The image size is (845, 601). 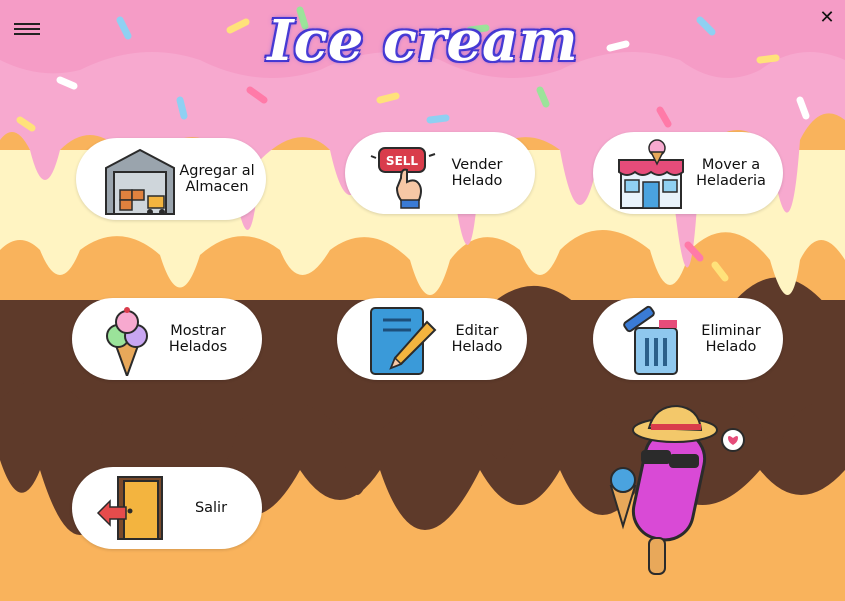 What do you see at coordinates (477, 173) in the screenshot?
I see `vender-label: Vender Helado` at bounding box center [477, 173].